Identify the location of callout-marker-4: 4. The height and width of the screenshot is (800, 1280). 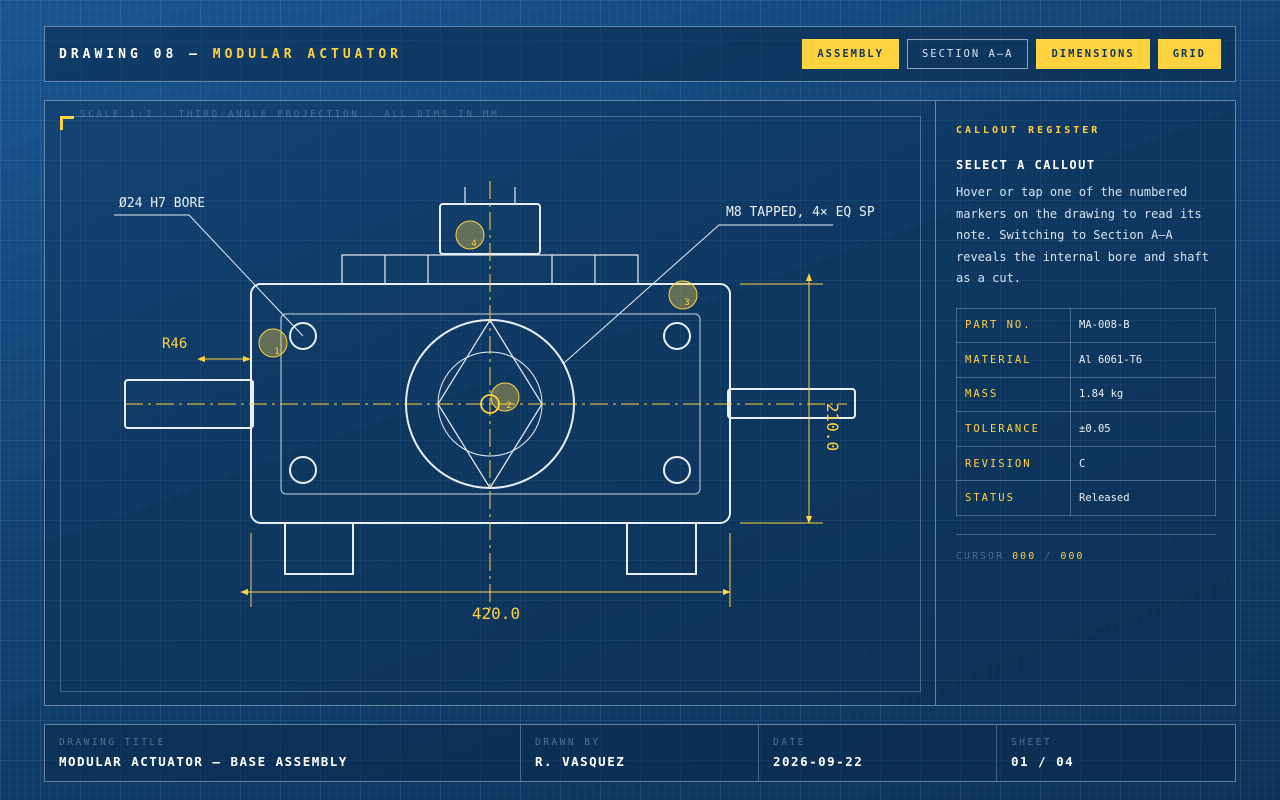
(470, 235).